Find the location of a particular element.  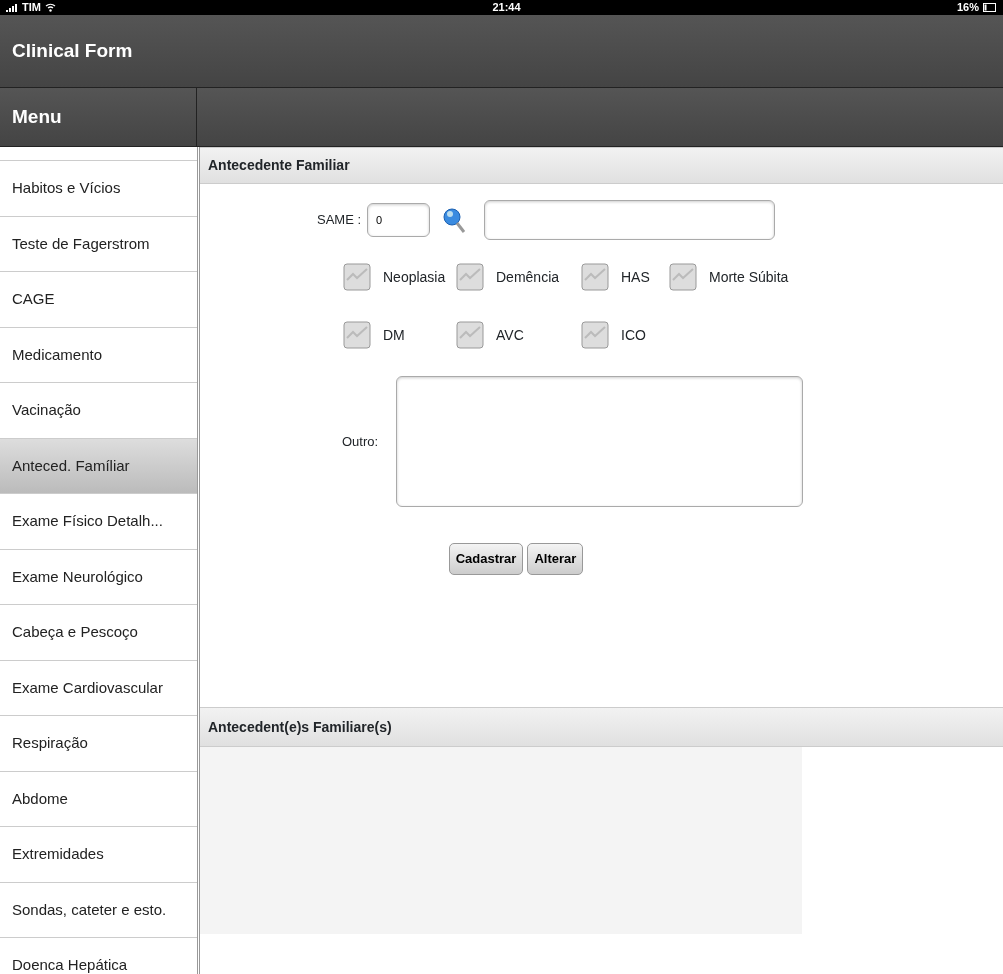

other-label: Outro: is located at coordinates (360, 441).